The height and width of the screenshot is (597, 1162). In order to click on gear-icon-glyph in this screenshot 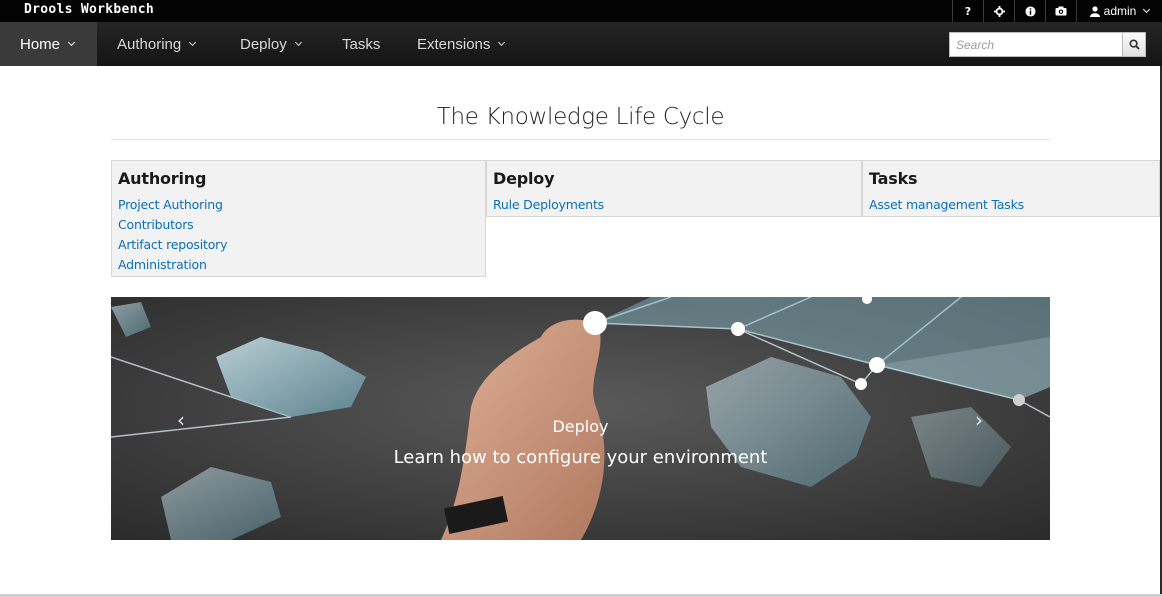, I will do `click(999, 11)`.